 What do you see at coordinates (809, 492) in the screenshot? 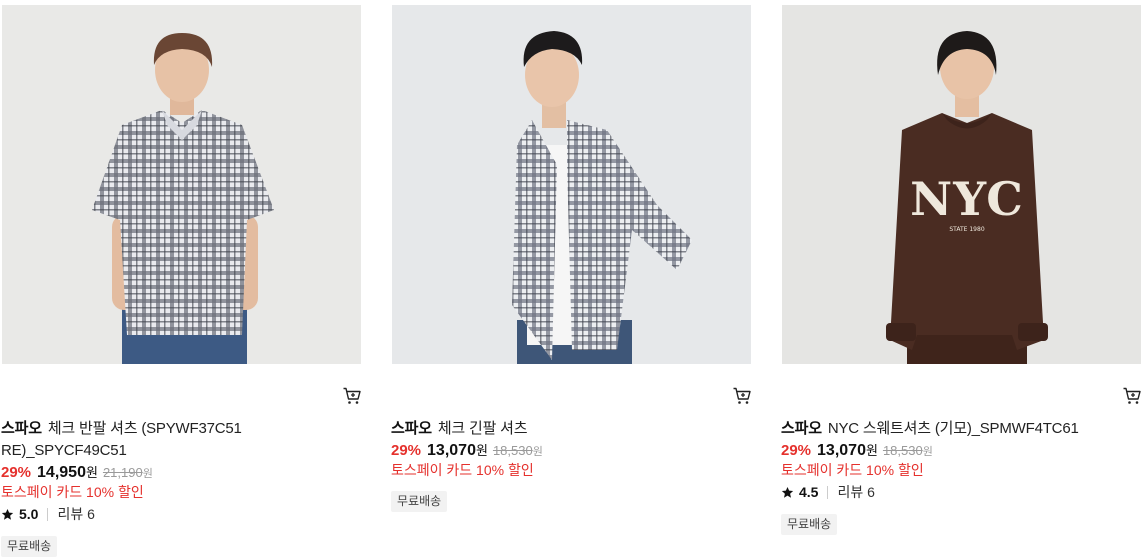
I see `rating-score: 4.5` at bounding box center [809, 492].